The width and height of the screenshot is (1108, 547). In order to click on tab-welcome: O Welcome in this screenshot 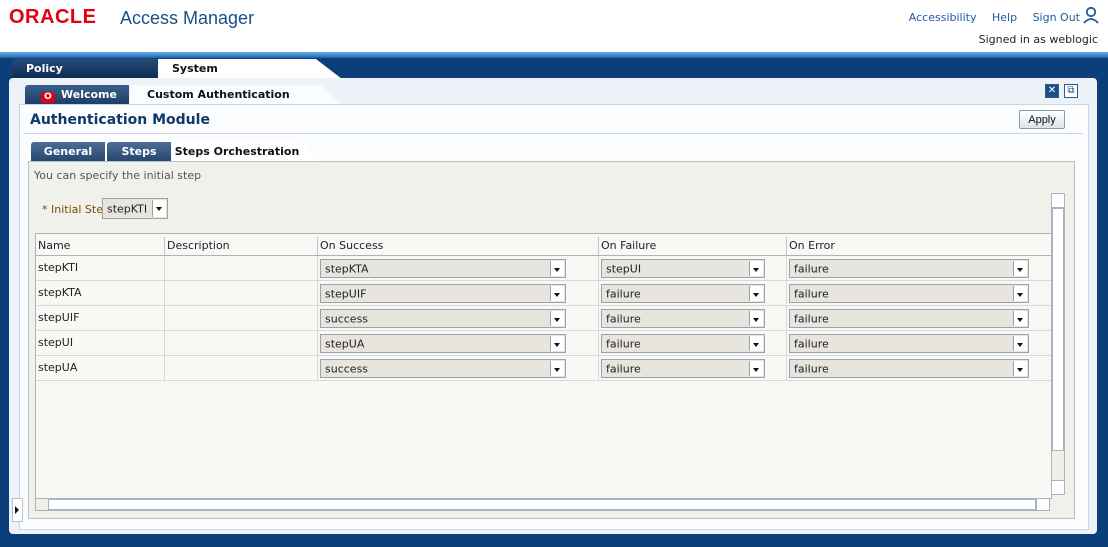, I will do `click(77, 94)`.